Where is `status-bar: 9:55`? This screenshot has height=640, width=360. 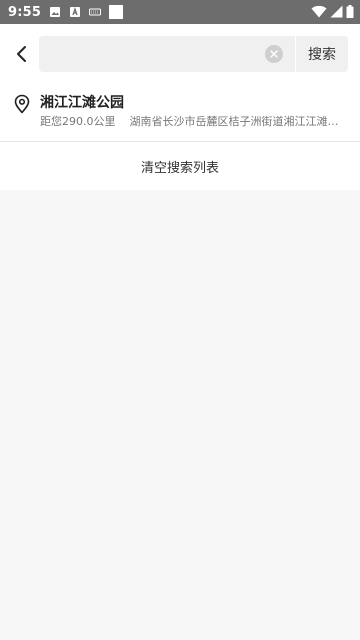
status-bar: 9:55 is located at coordinates (180, 12).